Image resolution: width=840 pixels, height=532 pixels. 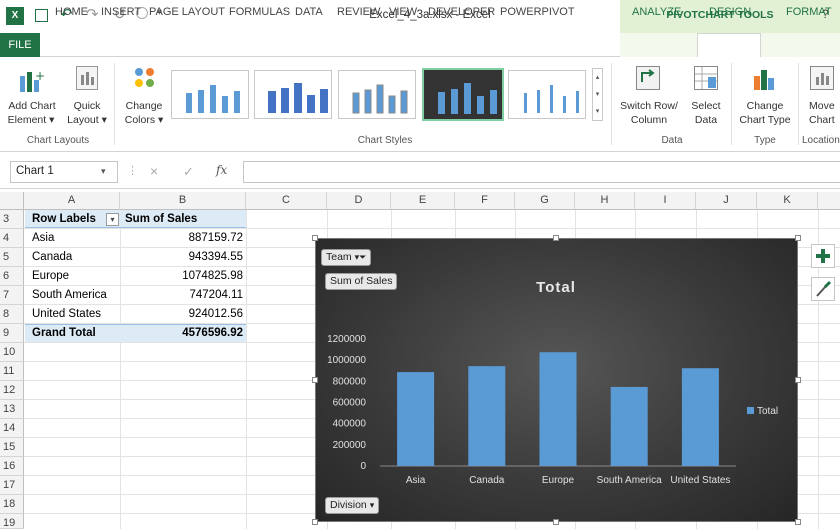 I want to click on tab-format: FORMAT, so click(x=809, y=12).